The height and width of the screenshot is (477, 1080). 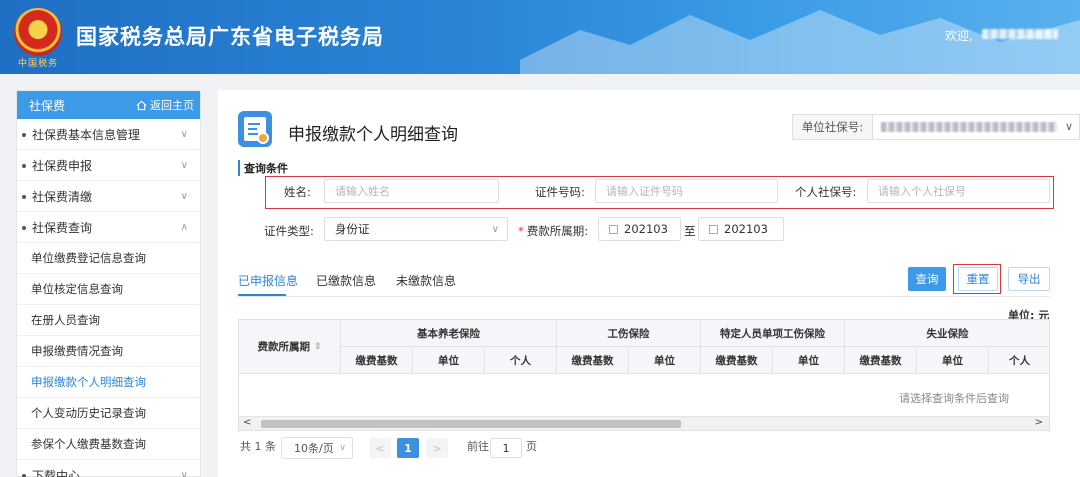 I want to click on sidebar-header: 社保费 返回主页, so click(x=108, y=105).